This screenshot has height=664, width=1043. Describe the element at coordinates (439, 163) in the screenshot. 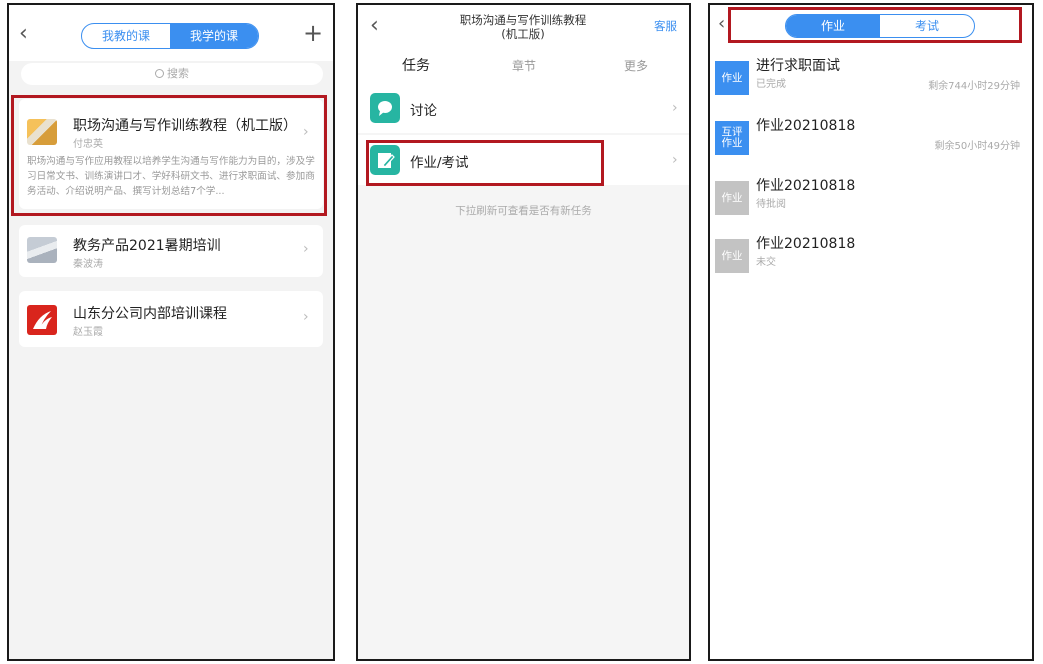

I see `task-item-label: 作业/考试` at that location.